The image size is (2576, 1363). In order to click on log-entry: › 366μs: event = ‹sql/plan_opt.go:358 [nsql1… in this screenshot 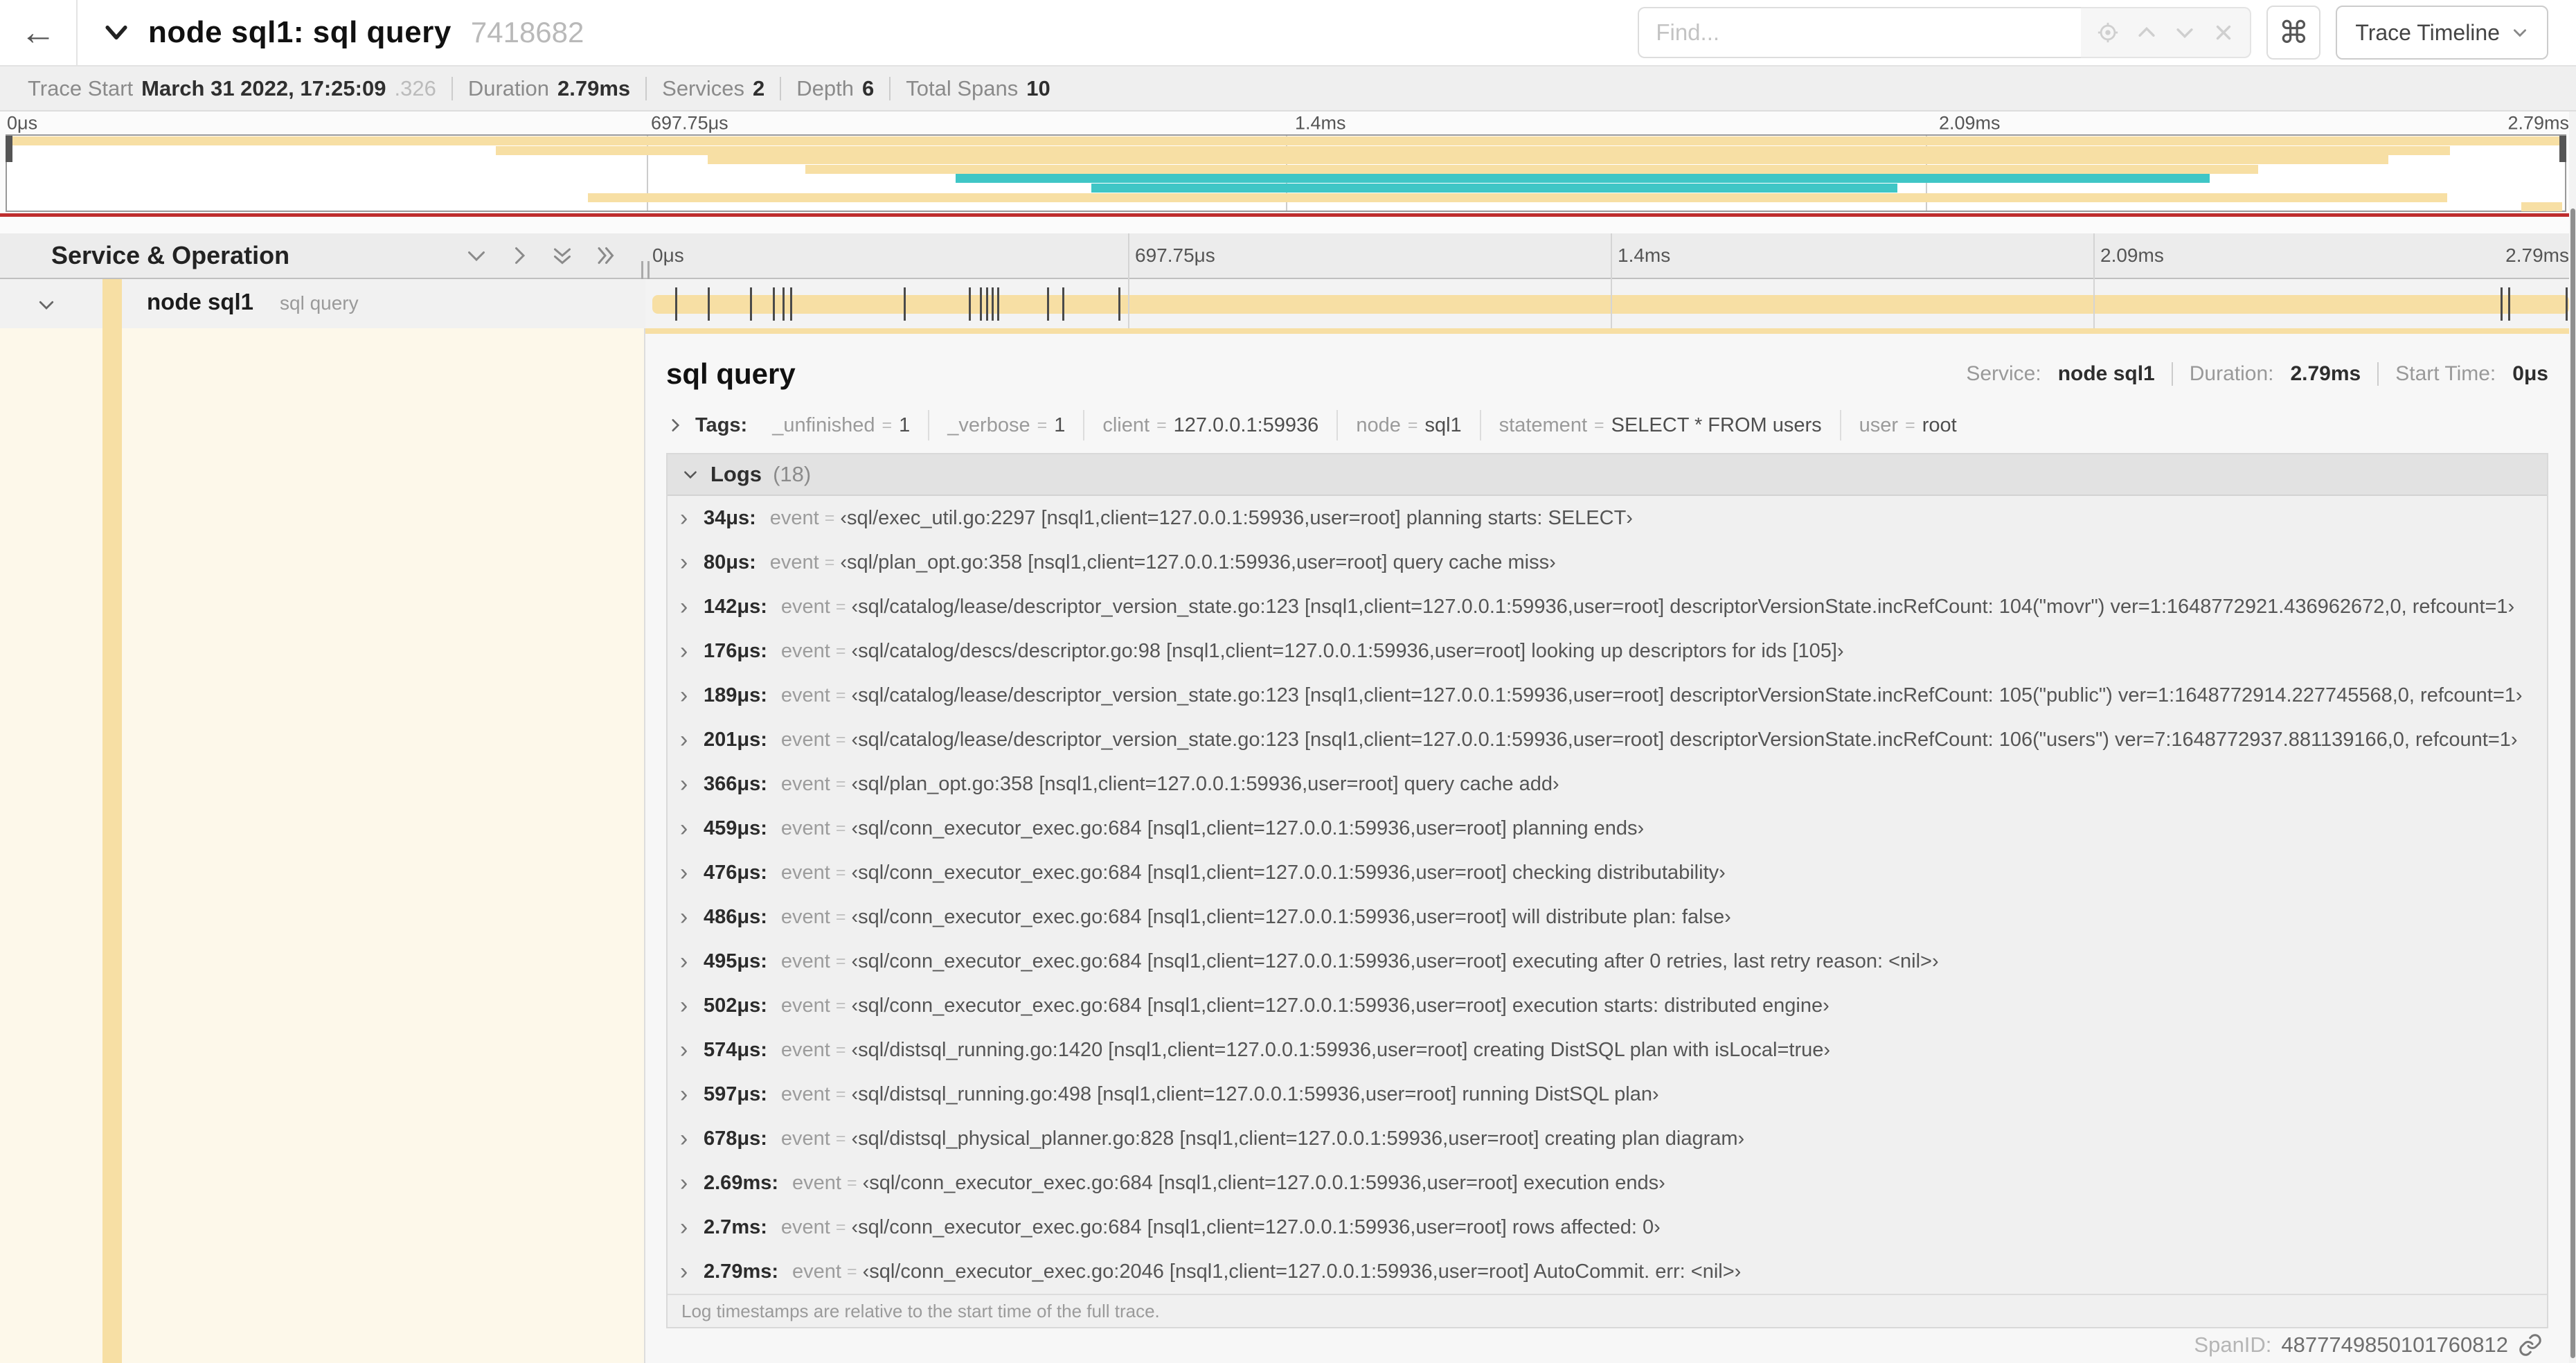, I will do `click(1608, 784)`.